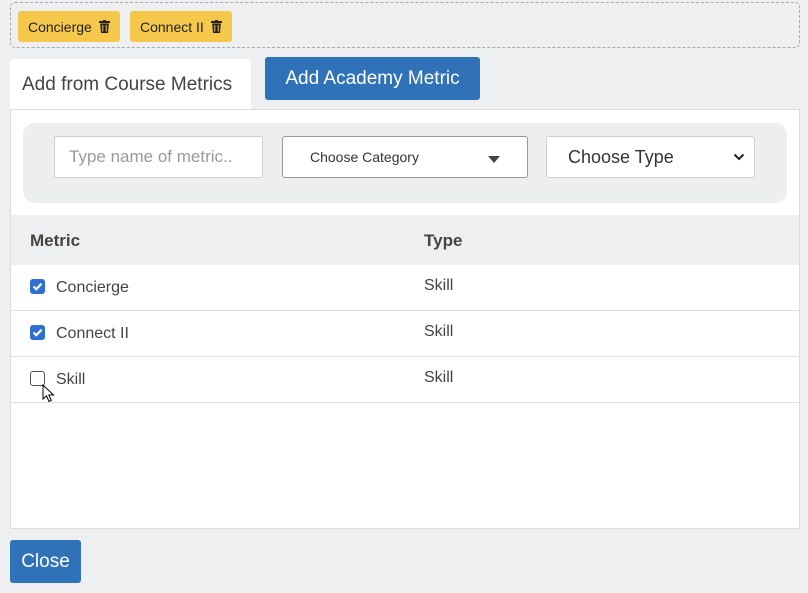 This screenshot has width=808, height=593. I want to click on type-select-label: Choose Type, so click(621, 156).